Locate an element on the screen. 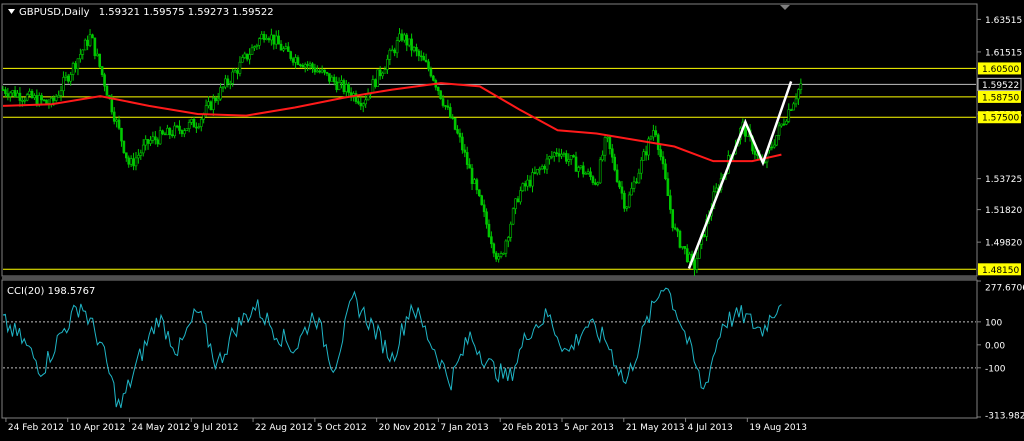  x-tick-label-0: 24 Feb 2012 is located at coordinates (36, 428).